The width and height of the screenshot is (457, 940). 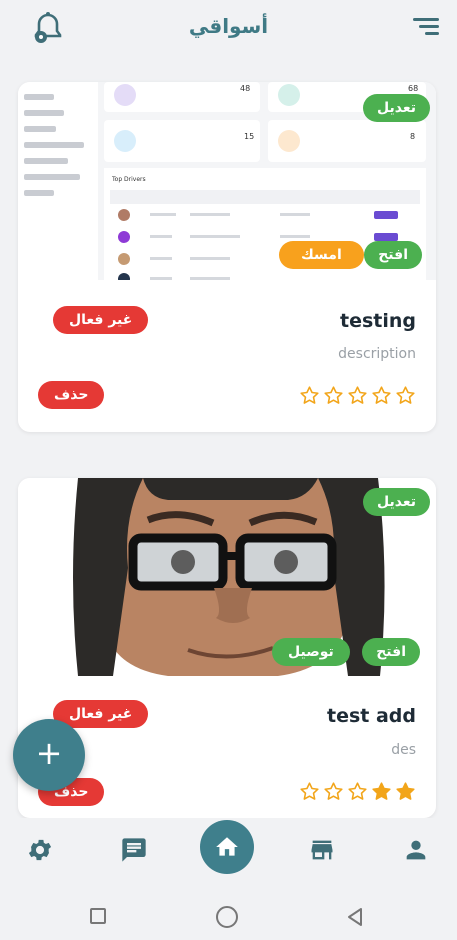 What do you see at coordinates (378, 321) in the screenshot?
I see `store-name: testing` at bounding box center [378, 321].